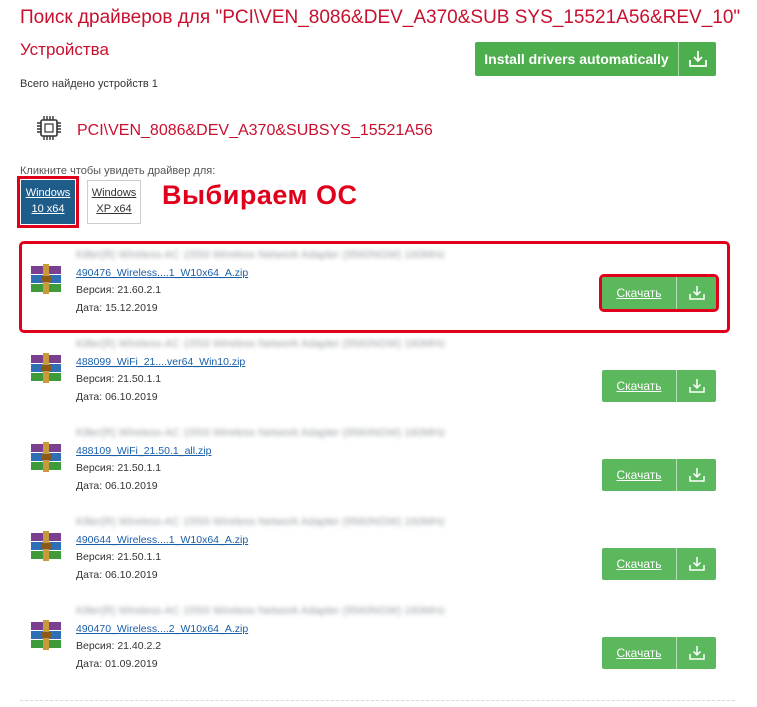  I want to click on driver-date: Дата: 01.09.2019, so click(117, 664).